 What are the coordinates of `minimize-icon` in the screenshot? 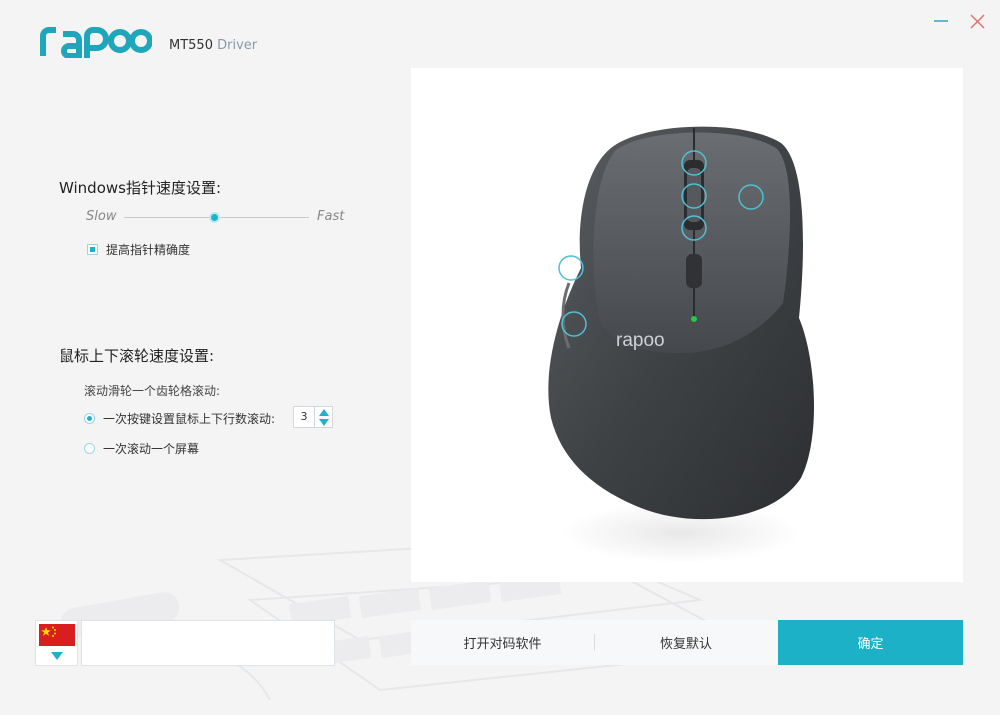 It's located at (941, 21).